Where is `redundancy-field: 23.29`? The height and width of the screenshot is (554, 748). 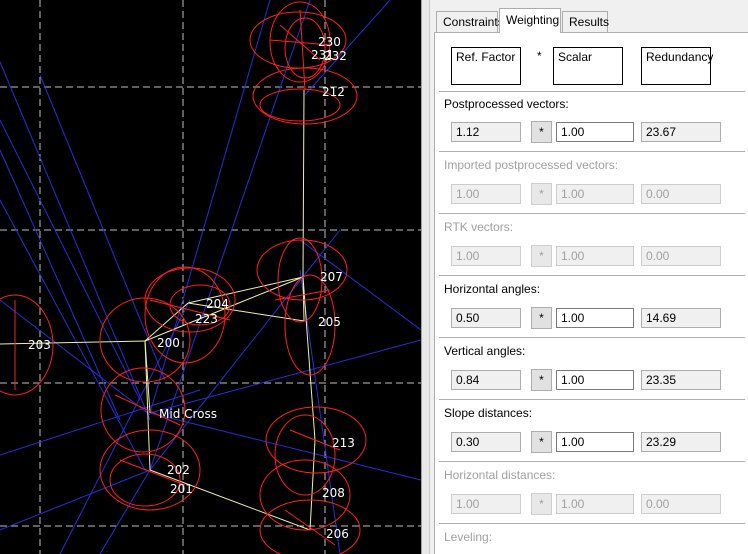 redundancy-field: 23.29 is located at coordinates (681, 442).